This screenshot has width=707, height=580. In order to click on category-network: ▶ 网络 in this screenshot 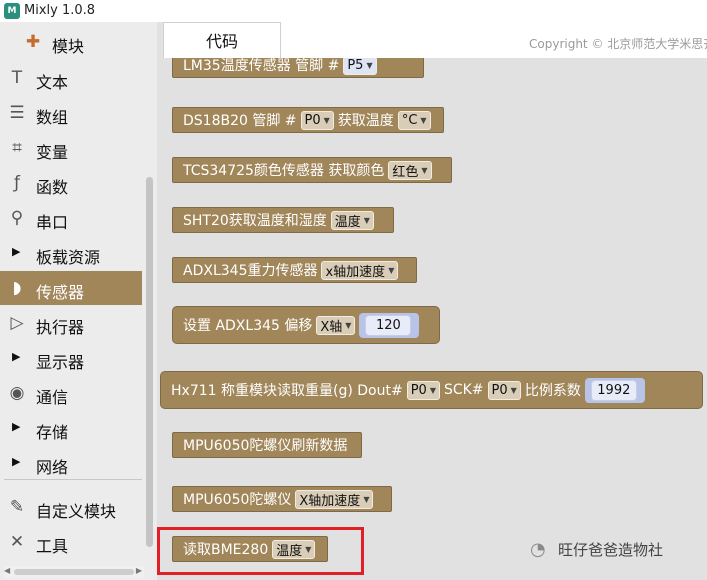, I will do `click(71, 463)`.